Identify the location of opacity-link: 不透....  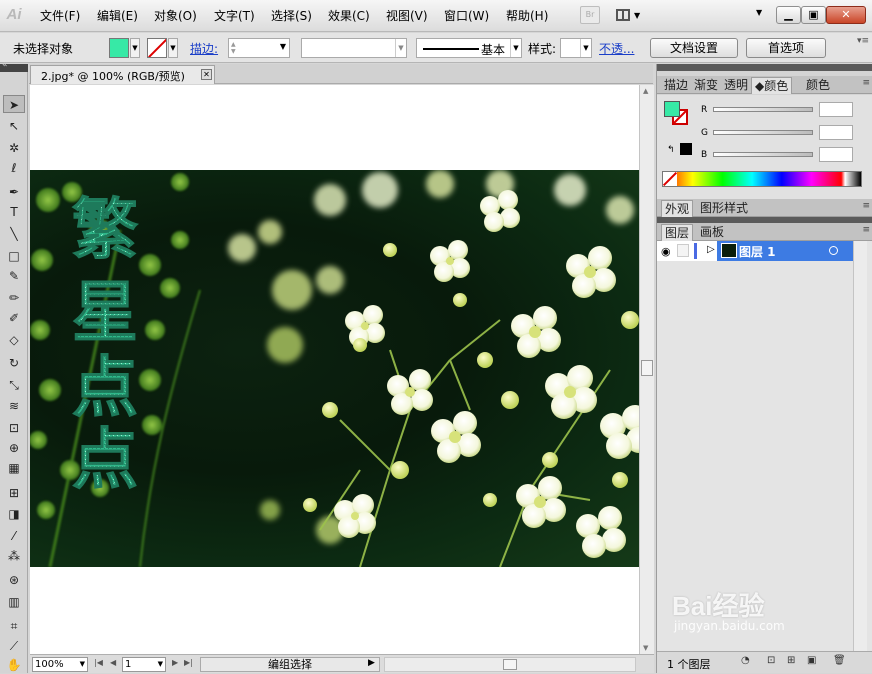
(616, 48).